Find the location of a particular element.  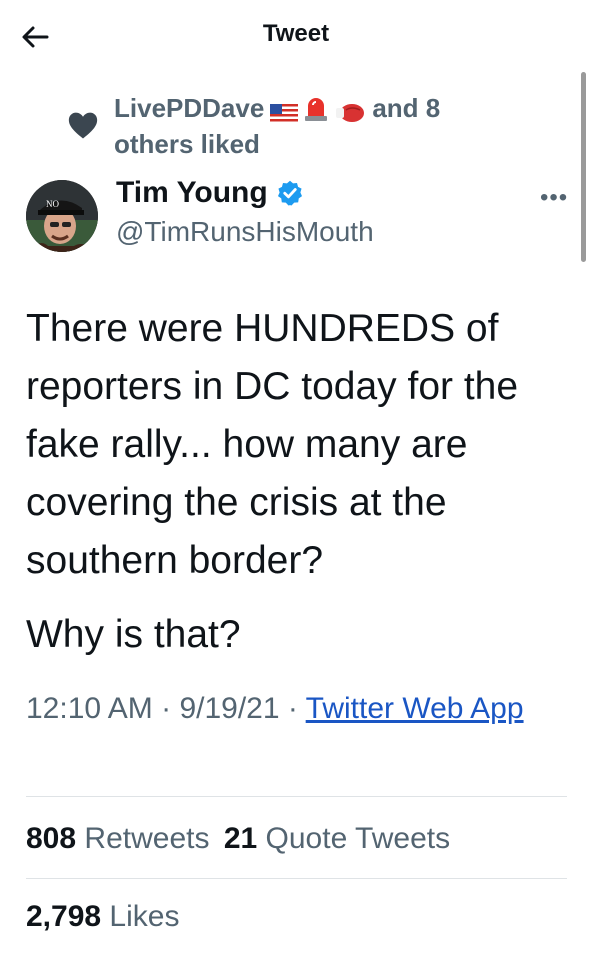

liked-suffix: and 8 is located at coordinates (406, 108).